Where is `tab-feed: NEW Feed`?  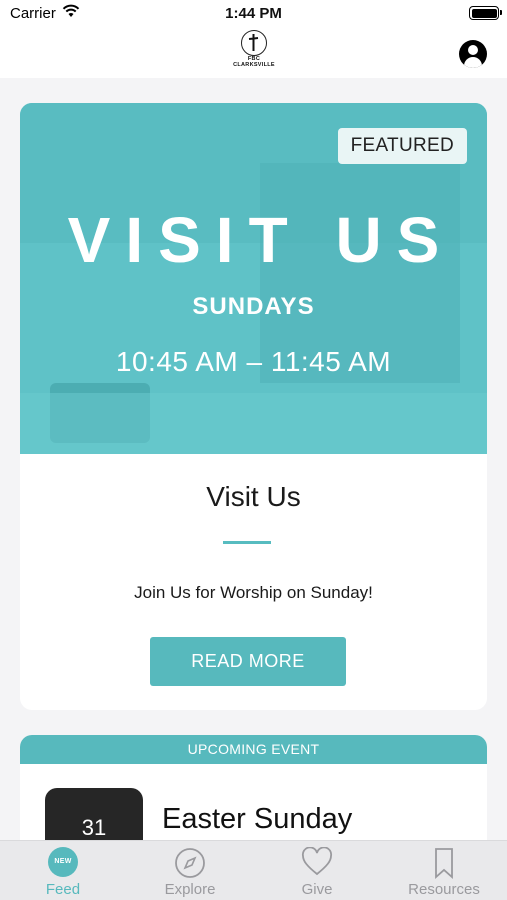
tab-feed: NEW Feed is located at coordinates (63, 870).